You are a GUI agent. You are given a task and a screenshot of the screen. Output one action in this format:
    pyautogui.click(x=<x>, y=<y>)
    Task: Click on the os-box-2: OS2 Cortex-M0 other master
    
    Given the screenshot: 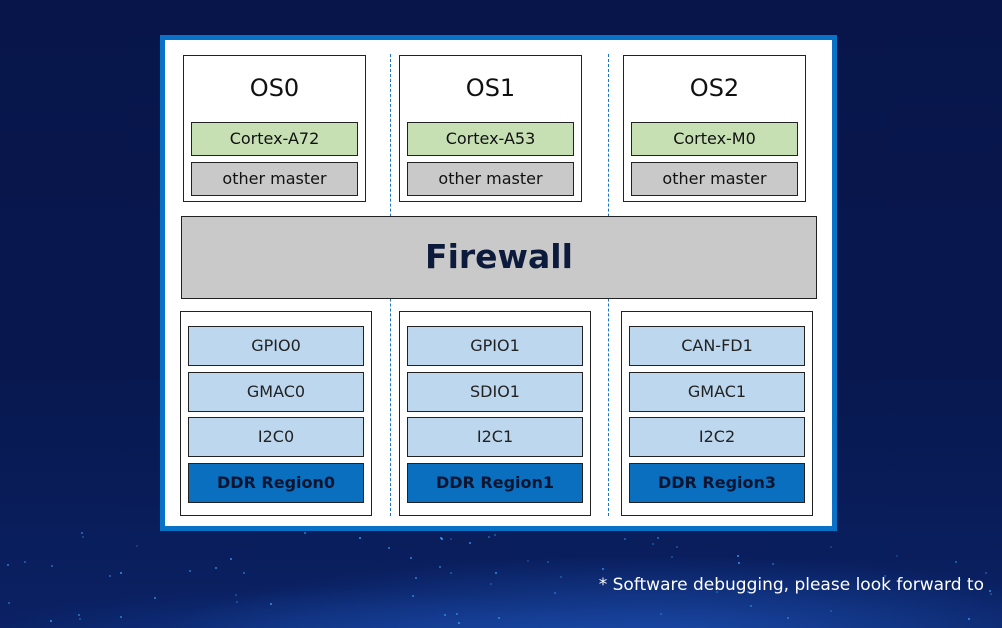 What is the action you would take?
    pyautogui.click(x=714, y=128)
    